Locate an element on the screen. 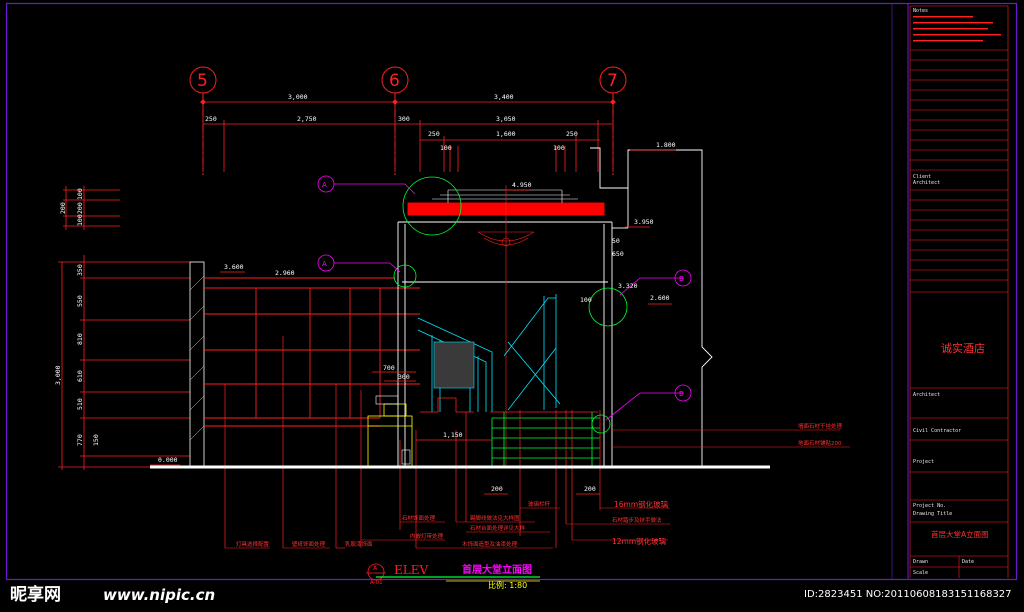 The height and width of the screenshot is (612, 1024). dim-left-550: 550 is located at coordinates (80, 301).